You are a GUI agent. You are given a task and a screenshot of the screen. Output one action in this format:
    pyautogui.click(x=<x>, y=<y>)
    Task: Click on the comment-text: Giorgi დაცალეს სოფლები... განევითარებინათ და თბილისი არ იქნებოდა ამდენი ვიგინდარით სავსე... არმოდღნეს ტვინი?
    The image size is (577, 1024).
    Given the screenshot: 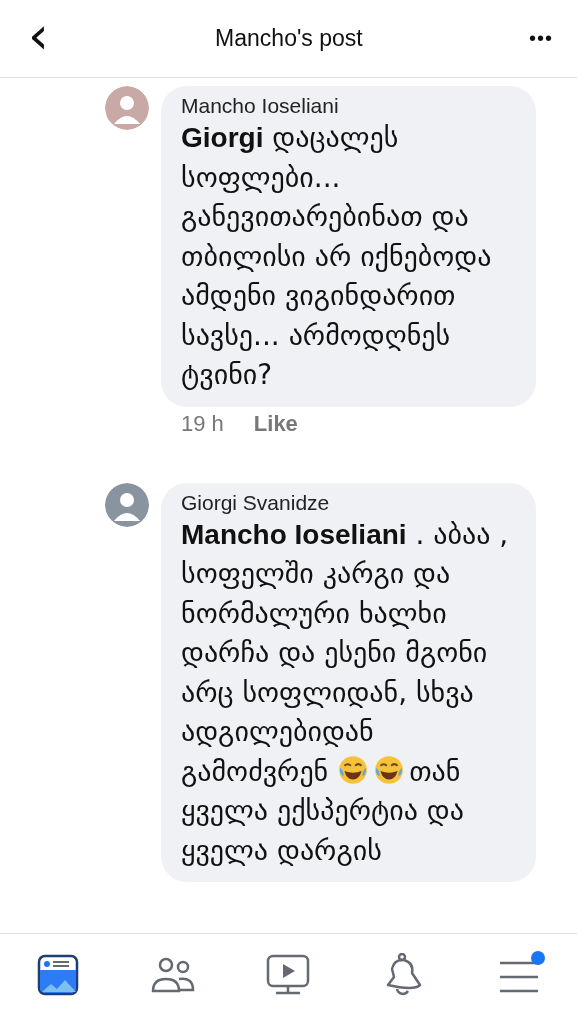 What is the action you would take?
    pyautogui.click(x=336, y=256)
    